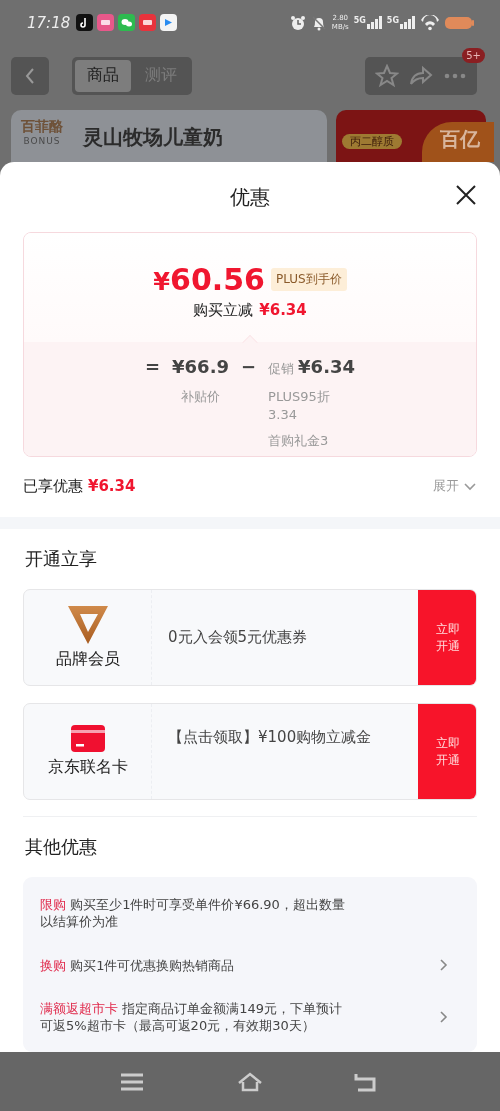  I want to click on v-logo-icon, so click(87, 624).